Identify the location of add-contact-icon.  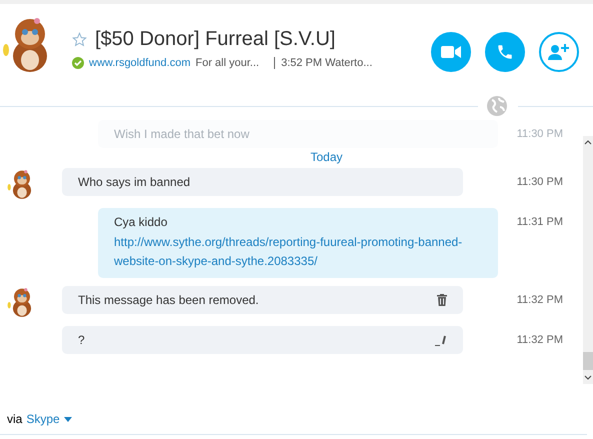
(559, 52).